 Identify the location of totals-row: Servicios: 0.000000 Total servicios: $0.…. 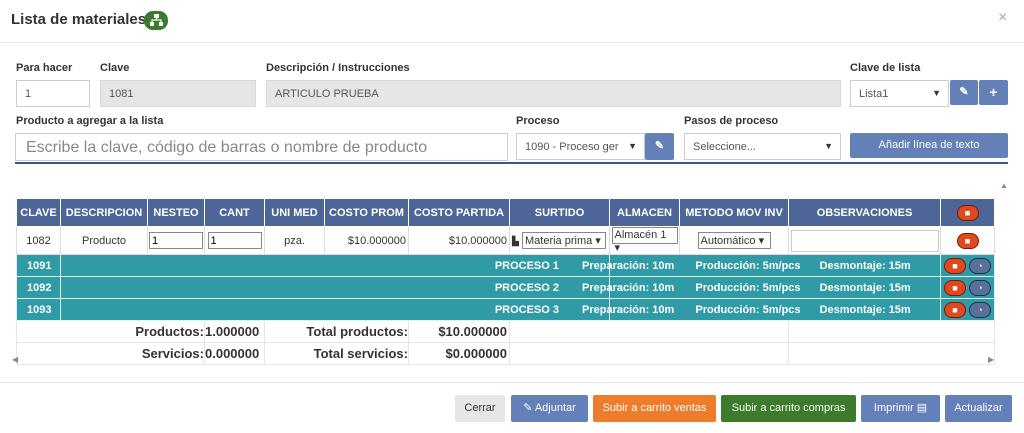
(505, 353).